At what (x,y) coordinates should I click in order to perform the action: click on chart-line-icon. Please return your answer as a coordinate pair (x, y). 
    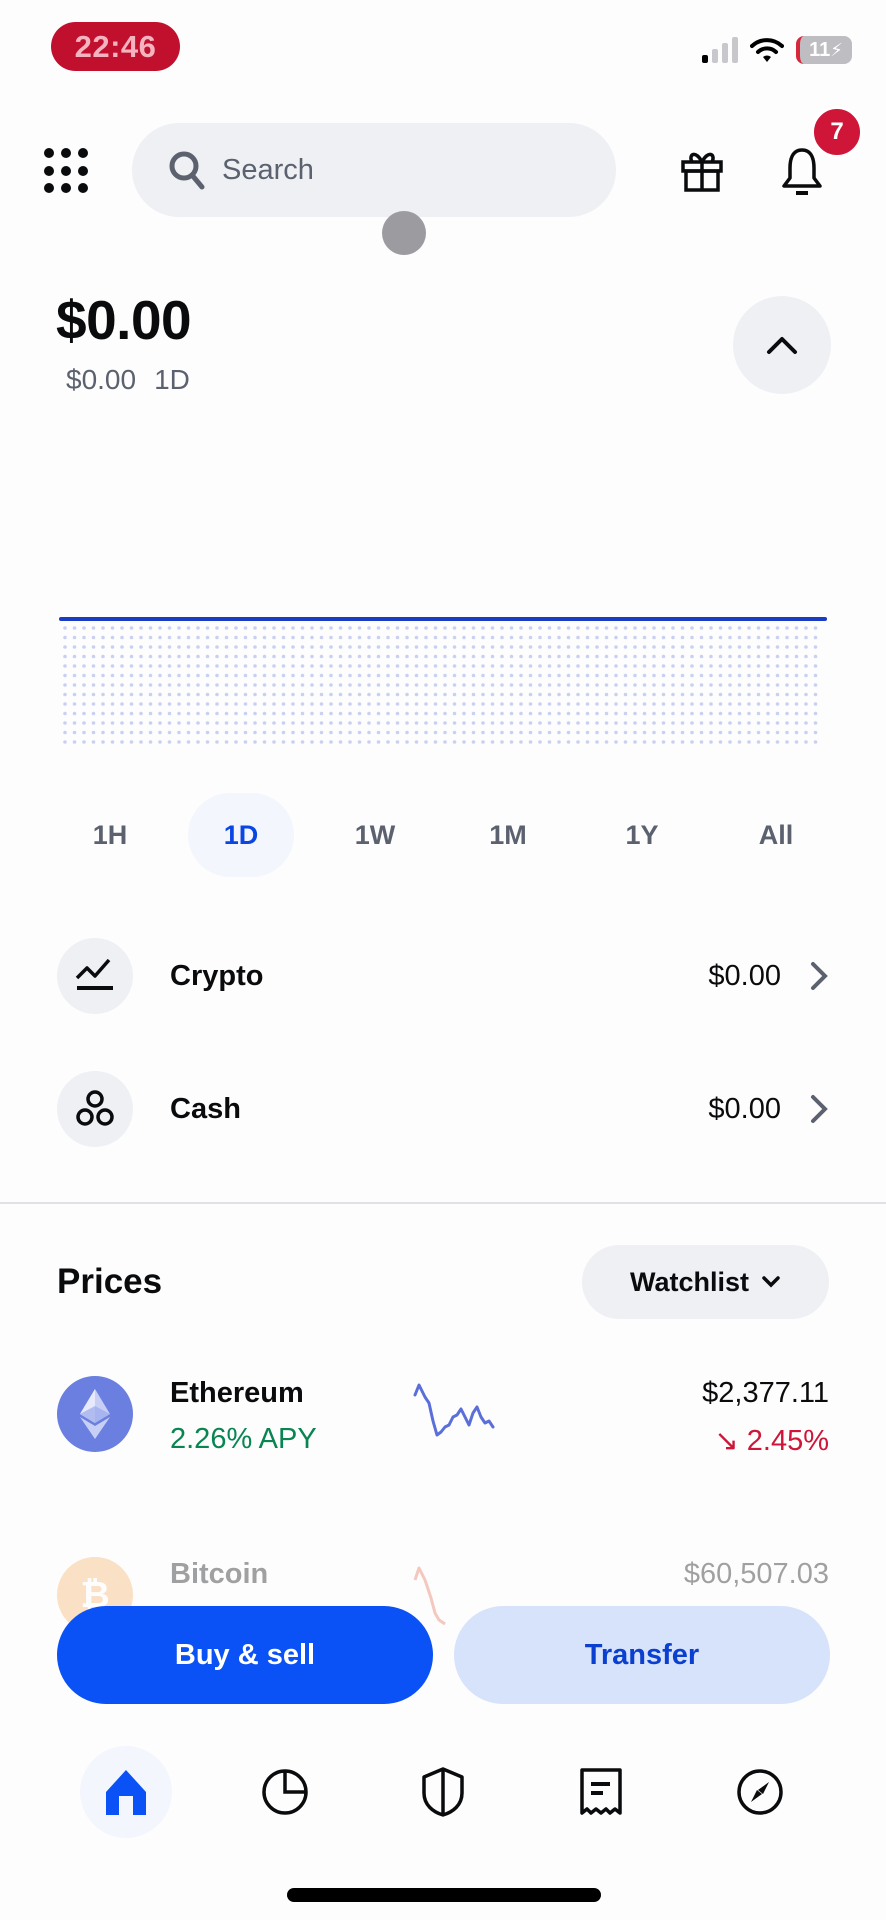
    Looking at the image, I should click on (94, 974).